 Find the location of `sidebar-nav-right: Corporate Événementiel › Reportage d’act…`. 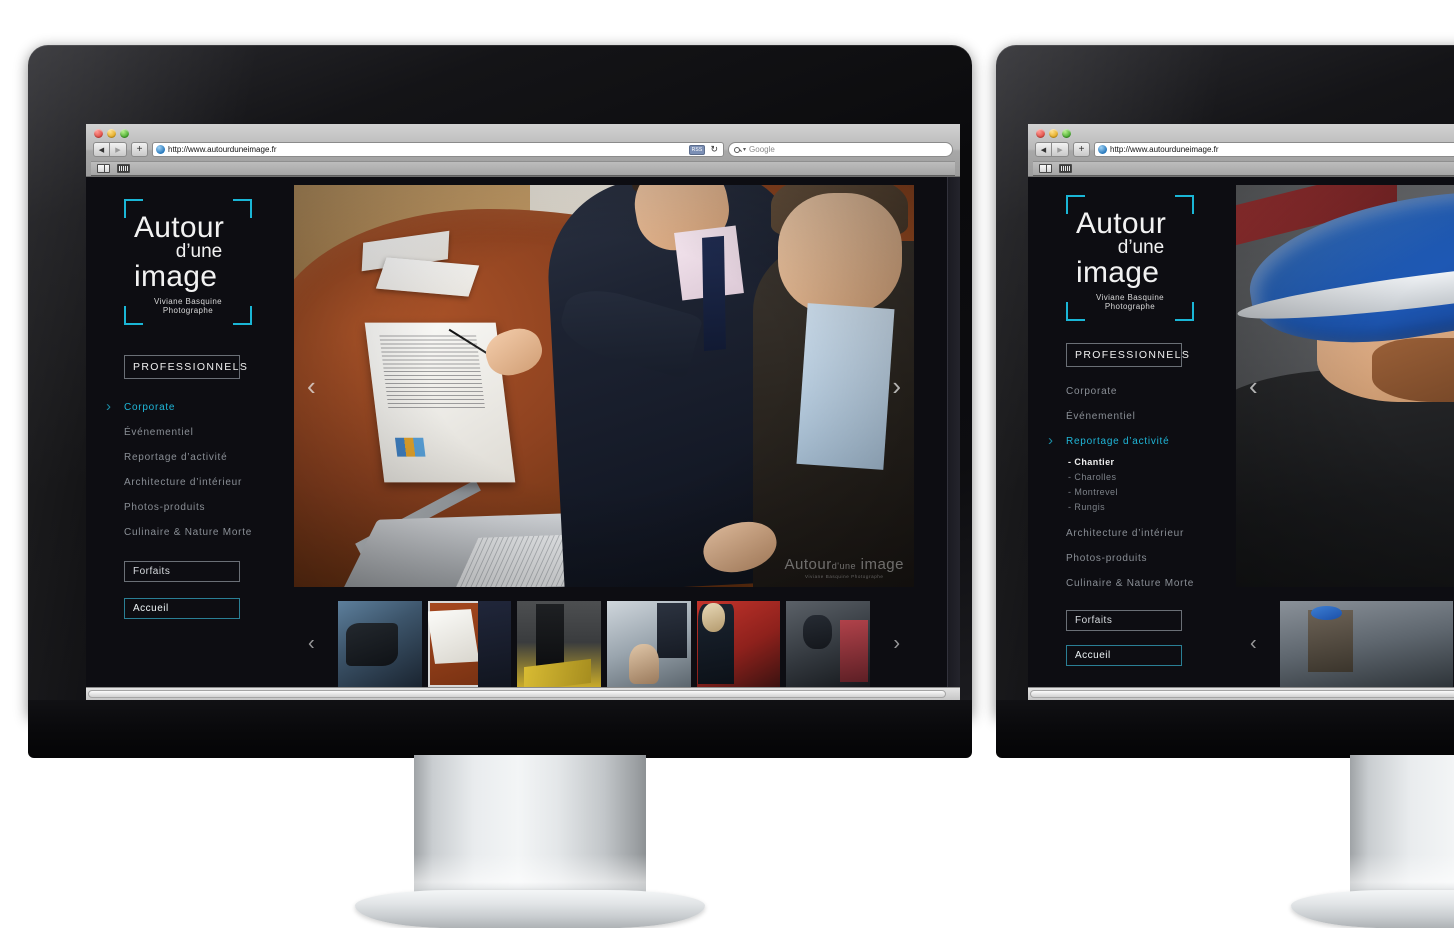

sidebar-nav-right: Corporate Événementiel › Reportage d’act… is located at coordinates (1142, 487).